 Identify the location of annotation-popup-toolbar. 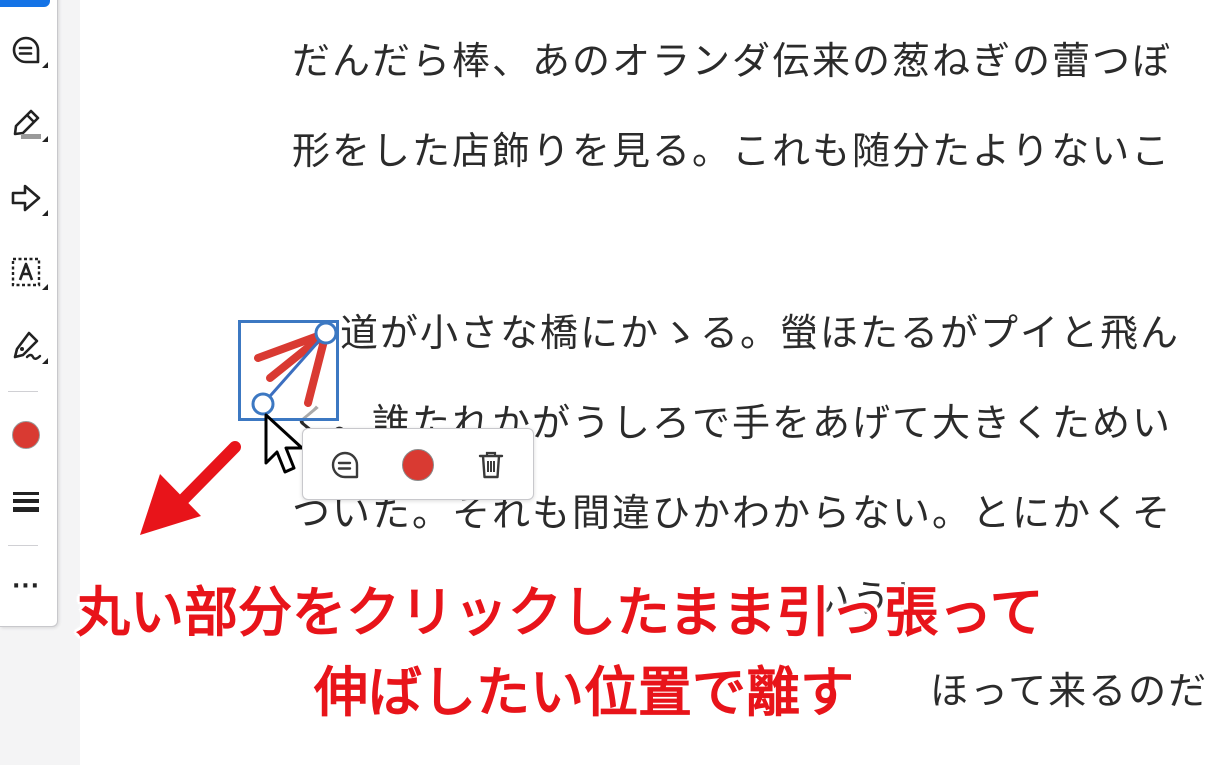
(418, 464).